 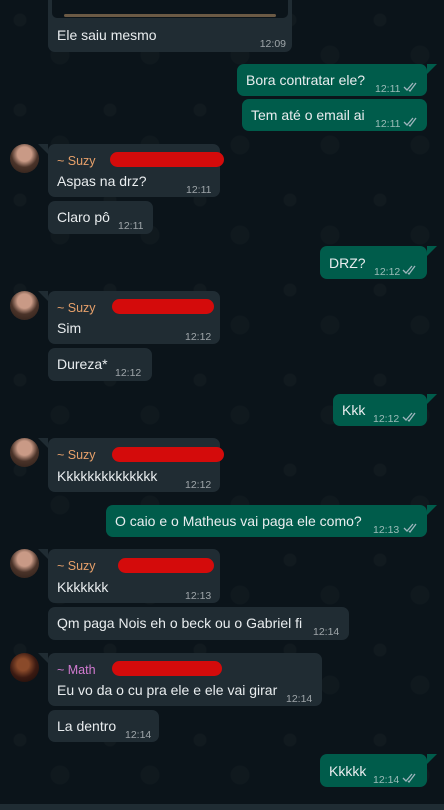 What do you see at coordinates (83, 587) in the screenshot?
I see `message-text: Kkkkkkk` at bounding box center [83, 587].